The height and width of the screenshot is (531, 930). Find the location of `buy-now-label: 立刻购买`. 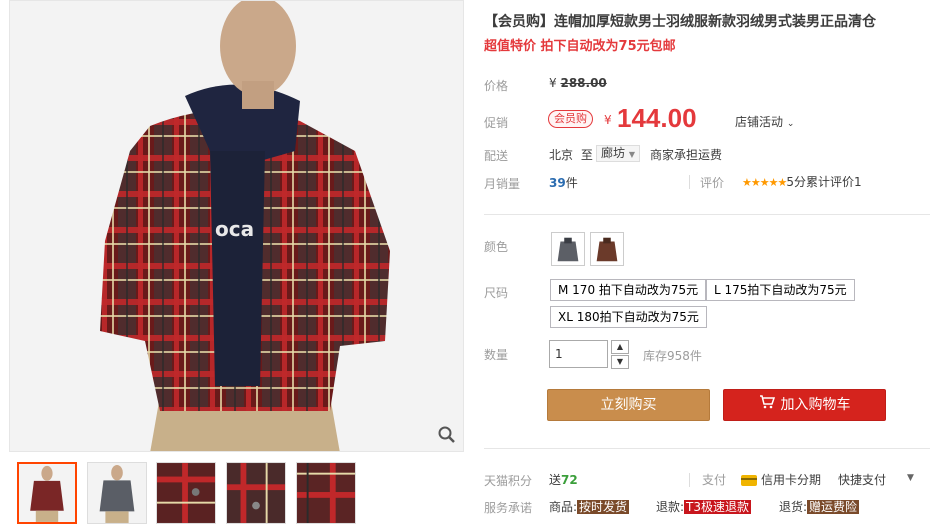

buy-now-label: 立刻购买 is located at coordinates (628, 405).